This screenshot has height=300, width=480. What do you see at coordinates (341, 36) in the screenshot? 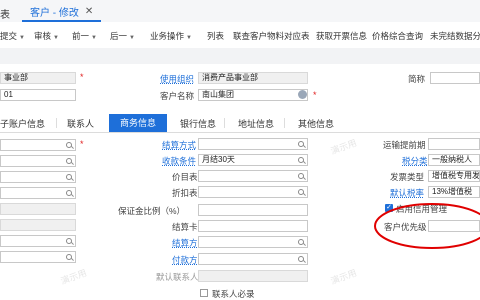
I see `toolbar-get-invoice-info: 获取开票信息` at bounding box center [341, 36].